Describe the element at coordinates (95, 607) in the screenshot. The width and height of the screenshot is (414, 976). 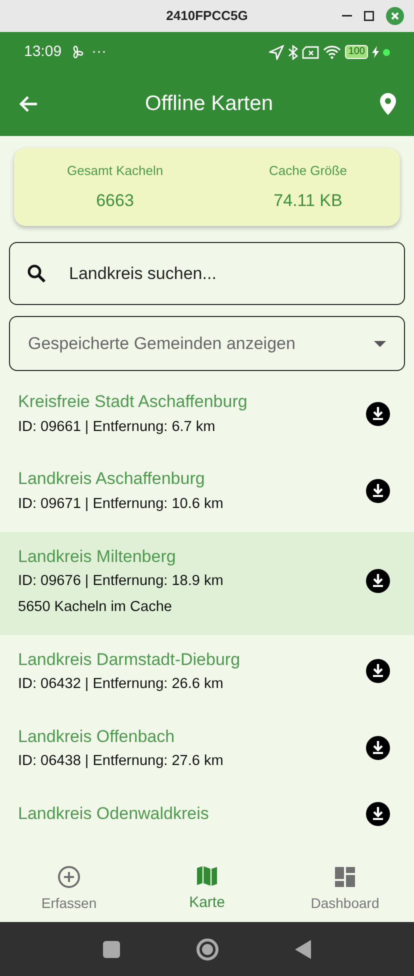
I see `cache-info: 5650 Kacheln im Cache` at that location.